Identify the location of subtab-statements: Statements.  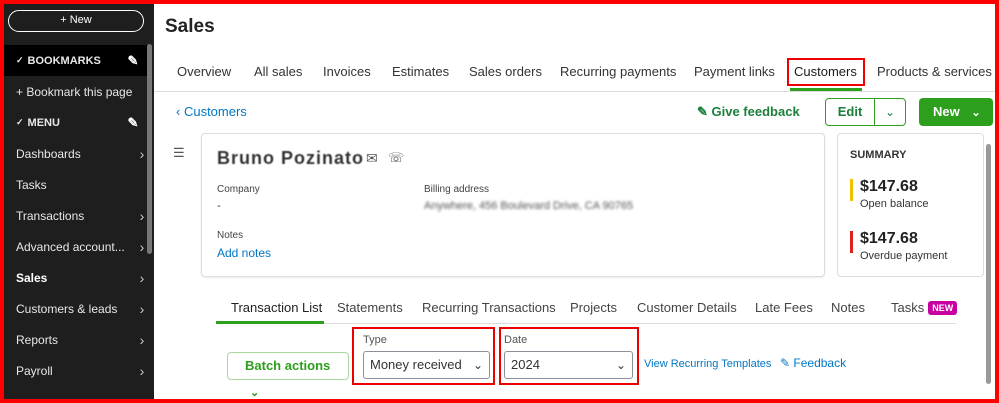
(370, 307).